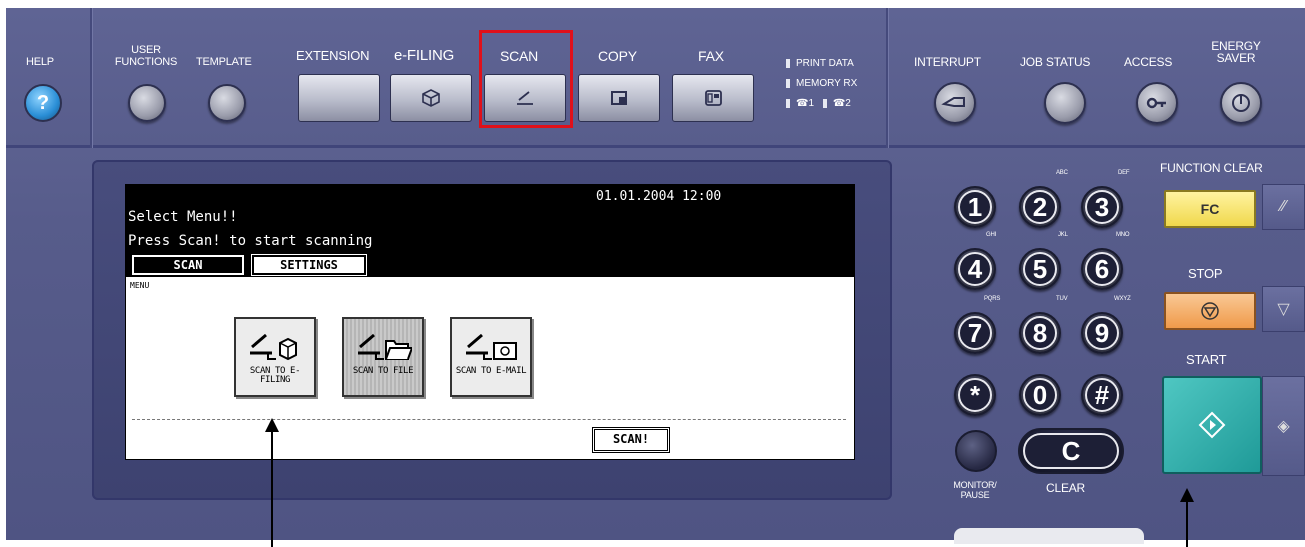 Image resolution: width=1305 pixels, height=547 pixels. Describe the element at coordinates (1206, 359) in the screenshot. I see `start-label: START` at that location.